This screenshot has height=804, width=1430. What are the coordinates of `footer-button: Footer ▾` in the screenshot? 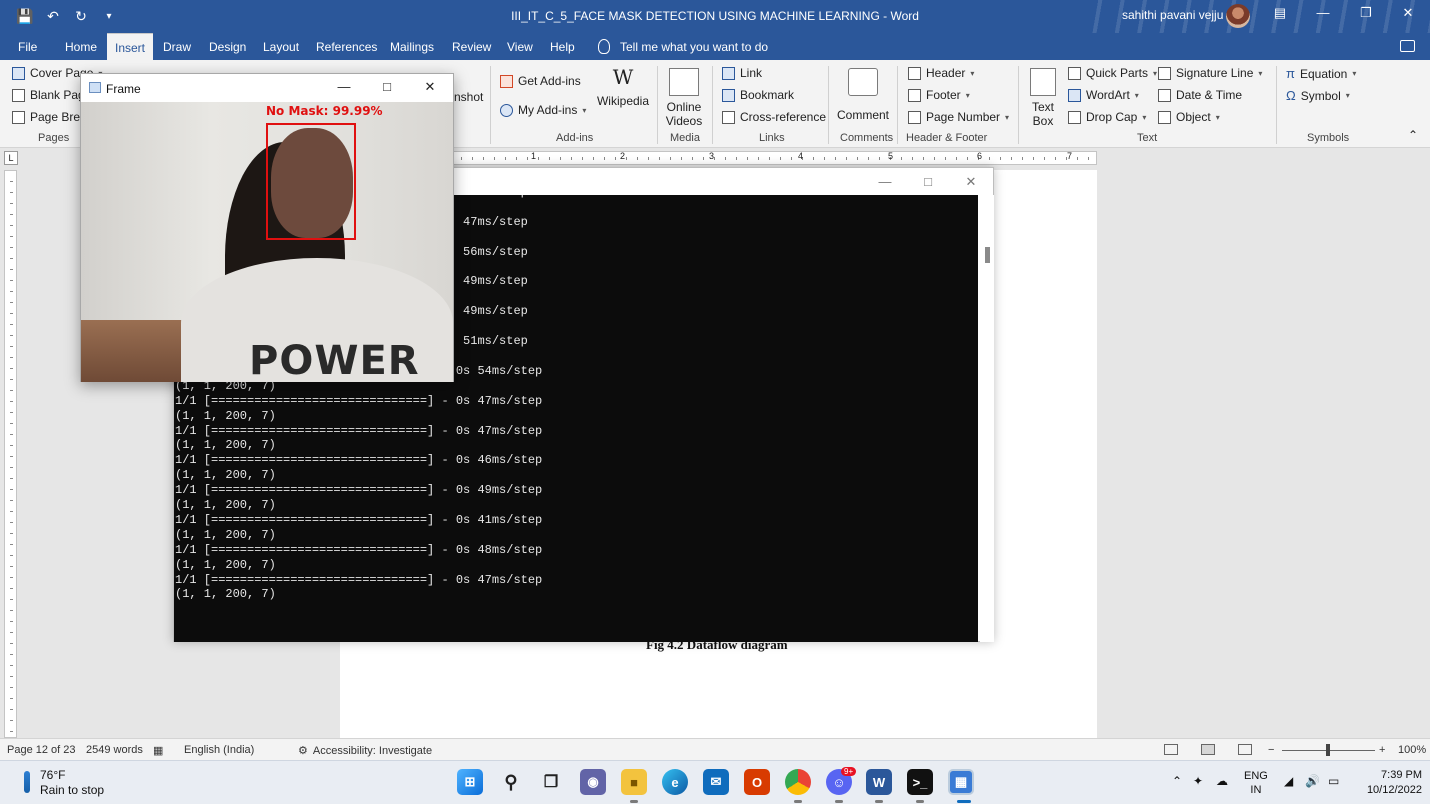 It's located at (939, 95).